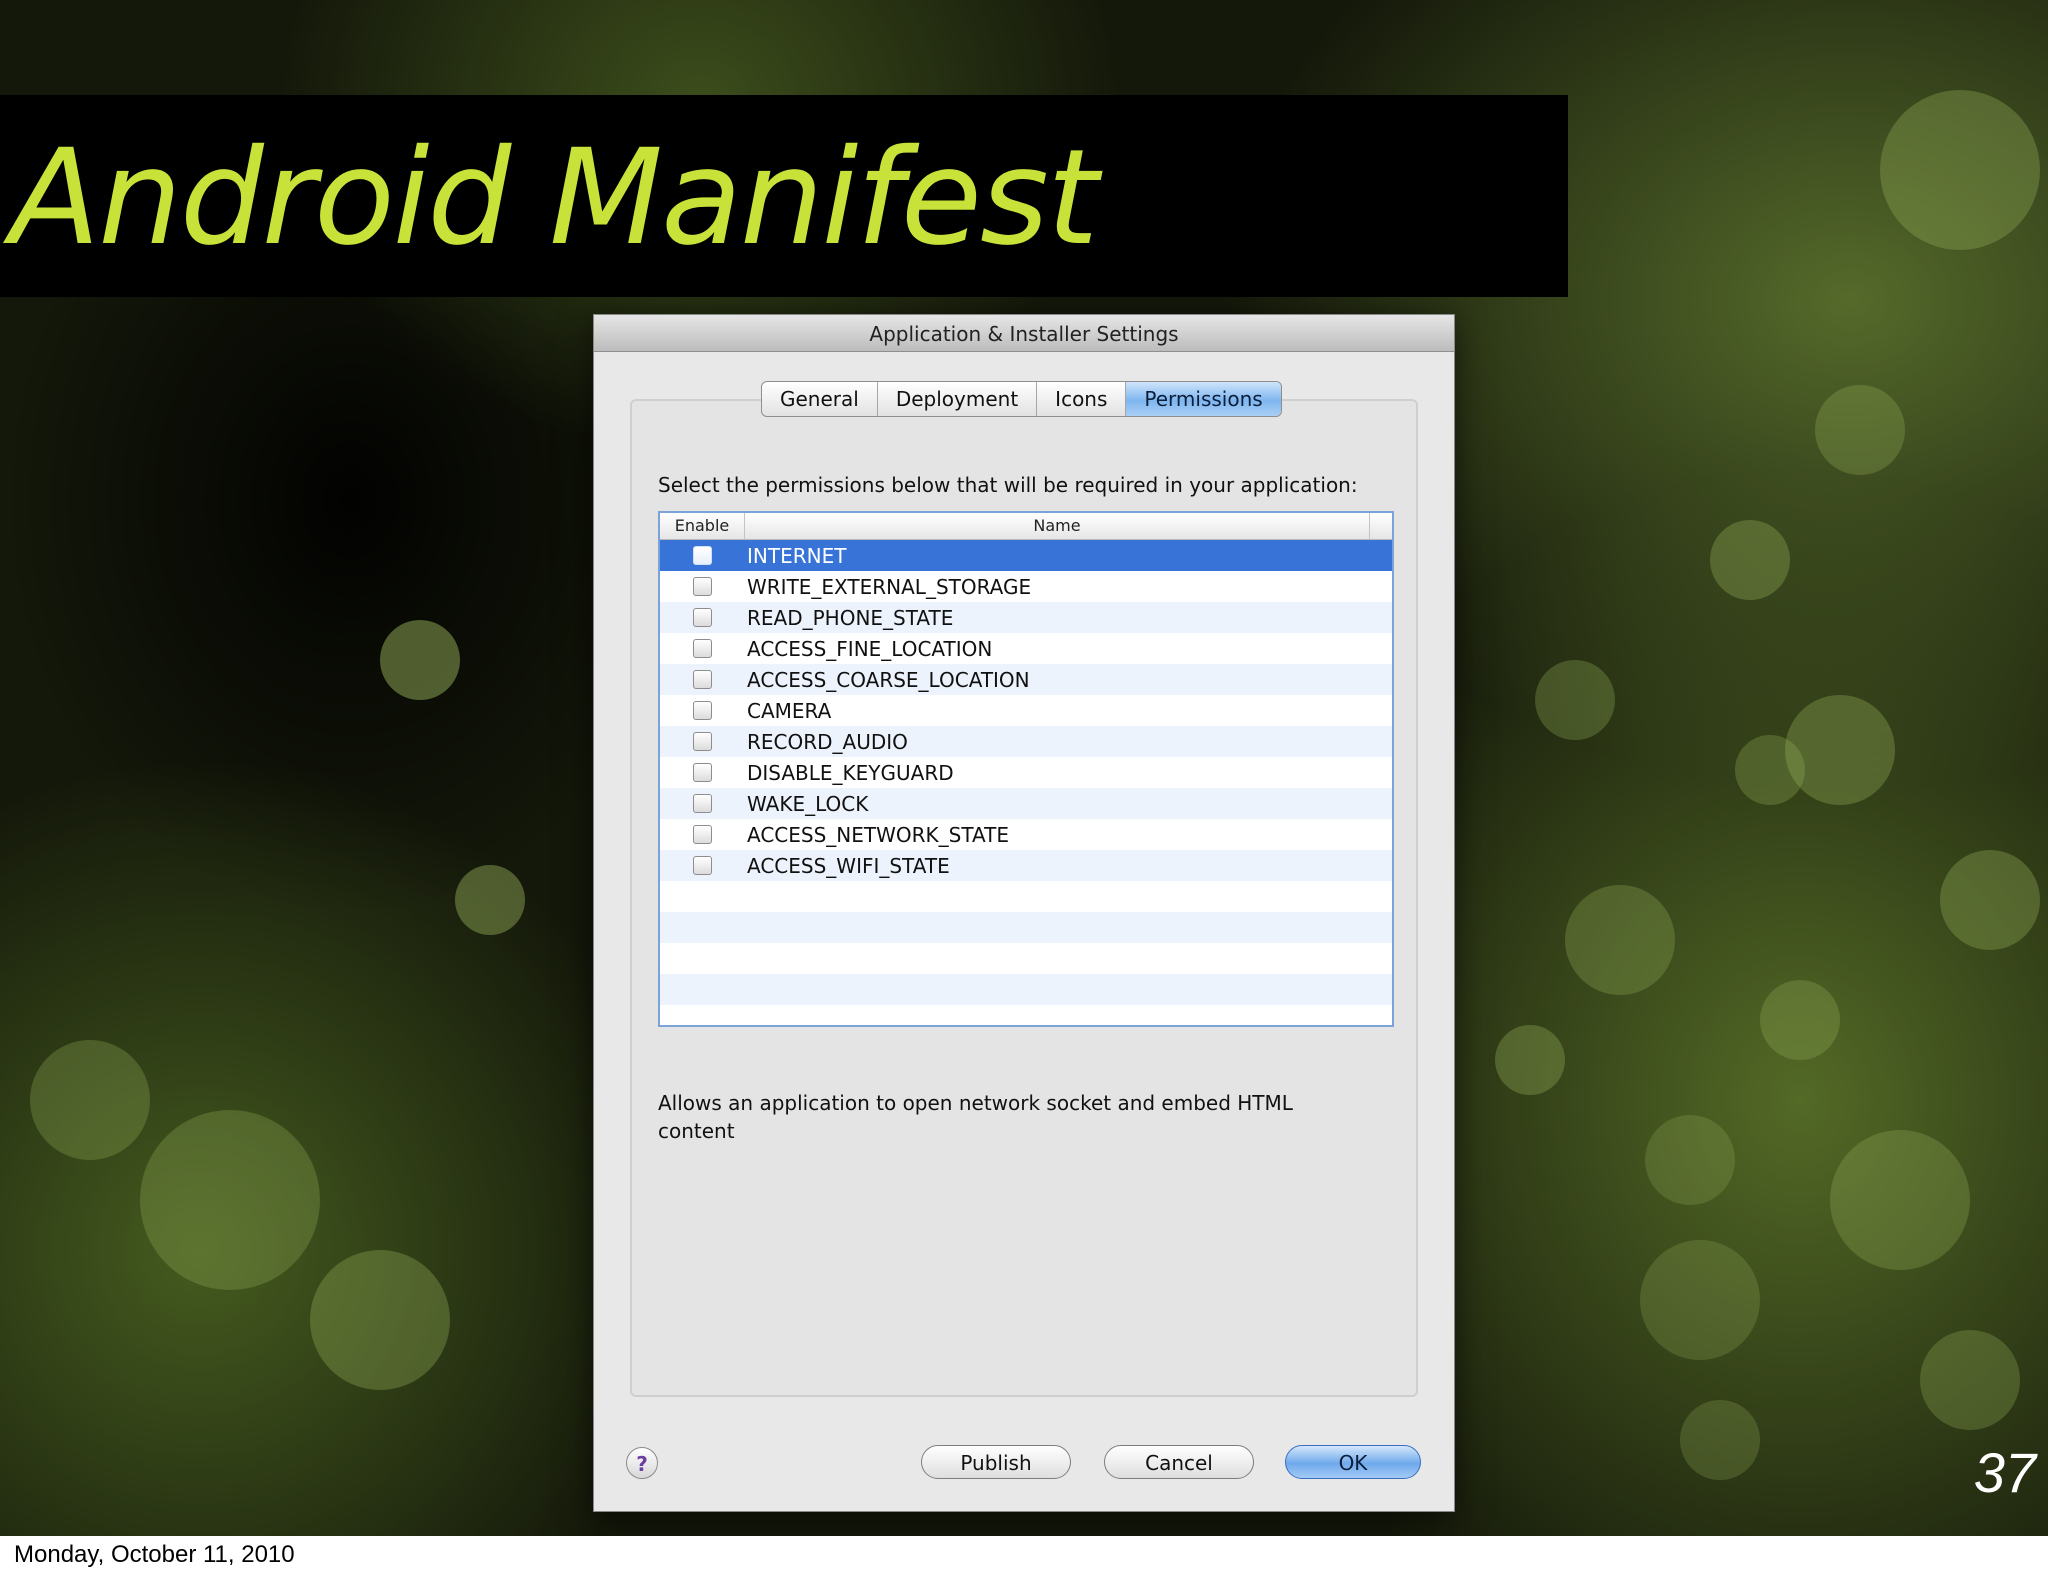  I want to click on table-row: CAMERA, so click(1026, 710).